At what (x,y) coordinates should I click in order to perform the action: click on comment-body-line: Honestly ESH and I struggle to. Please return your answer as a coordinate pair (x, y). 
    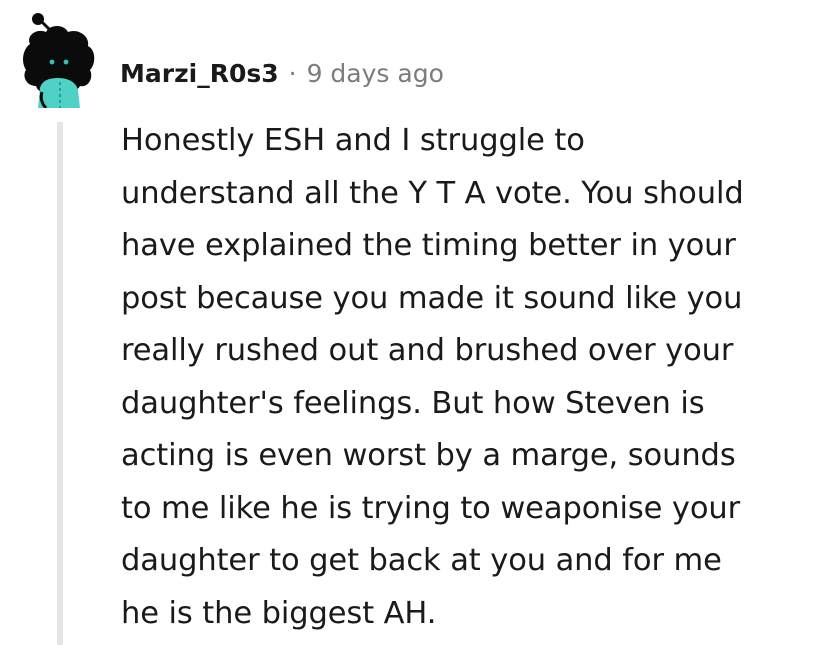
    Looking at the image, I should click on (353, 140).